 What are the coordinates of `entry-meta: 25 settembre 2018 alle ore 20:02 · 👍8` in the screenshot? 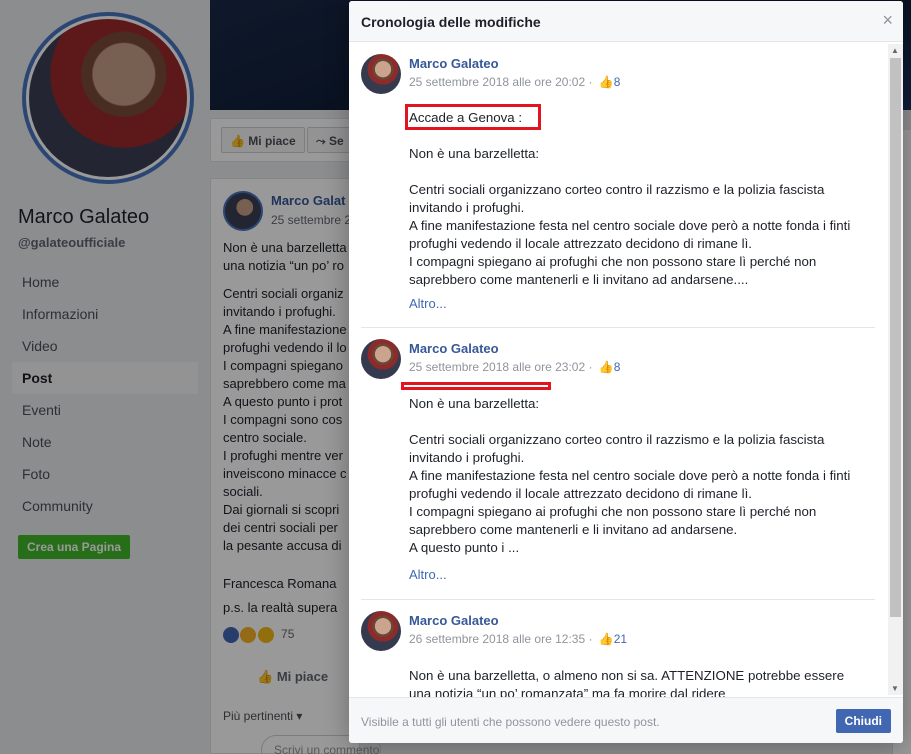 It's located at (515, 82).